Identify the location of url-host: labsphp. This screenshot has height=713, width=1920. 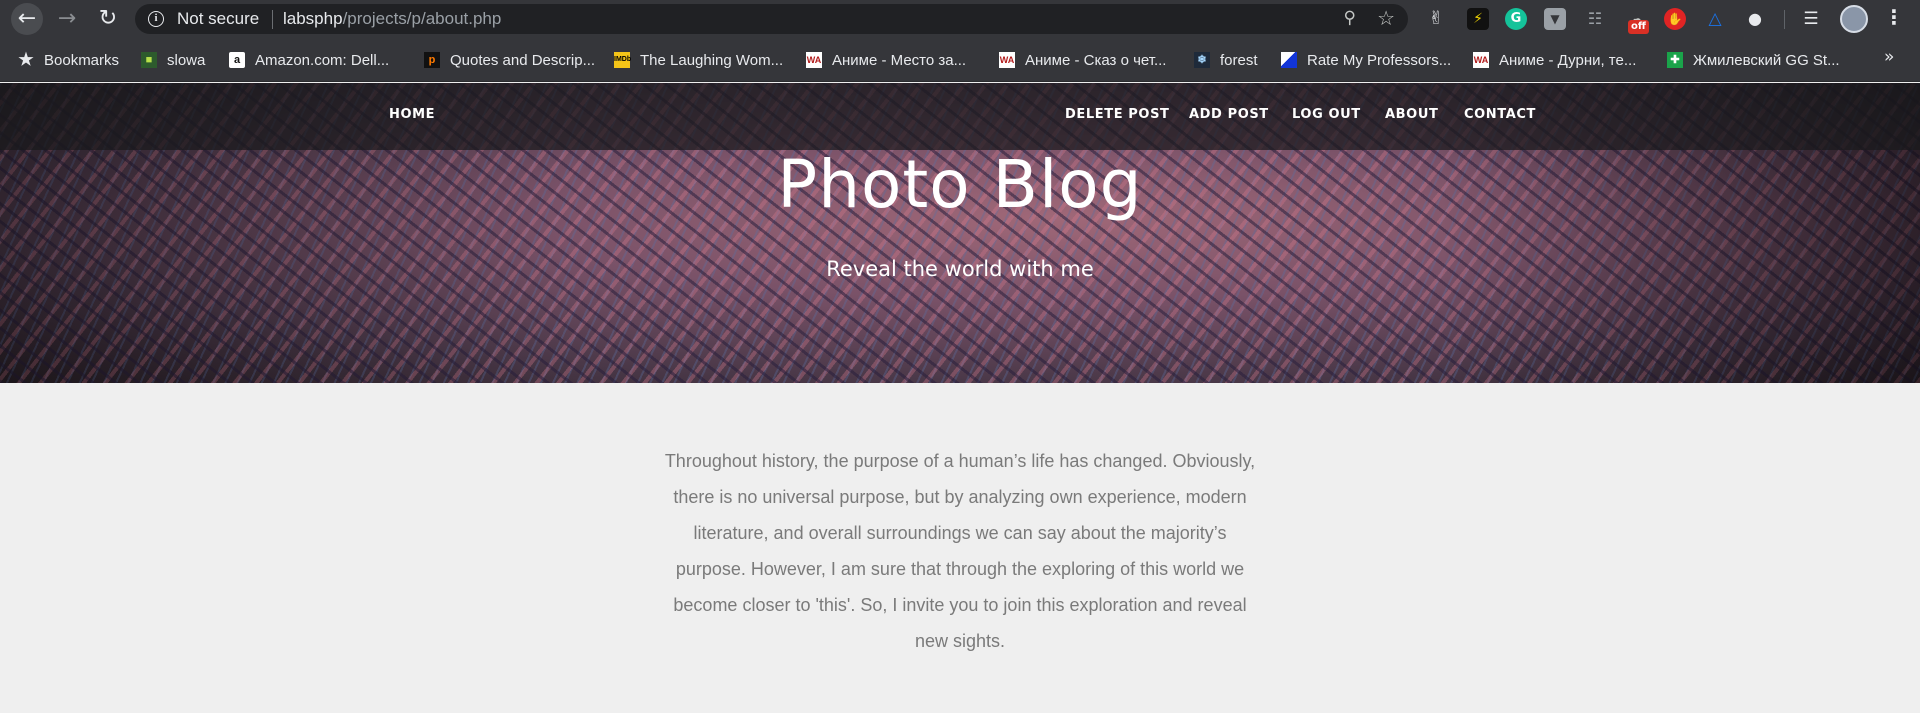
(313, 18).